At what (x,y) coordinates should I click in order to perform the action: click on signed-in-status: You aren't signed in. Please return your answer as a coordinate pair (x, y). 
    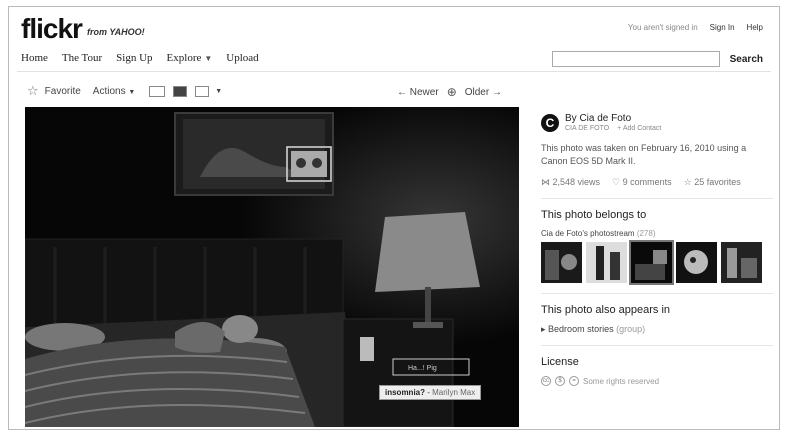
    Looking at the image, I should click on (662, 27).